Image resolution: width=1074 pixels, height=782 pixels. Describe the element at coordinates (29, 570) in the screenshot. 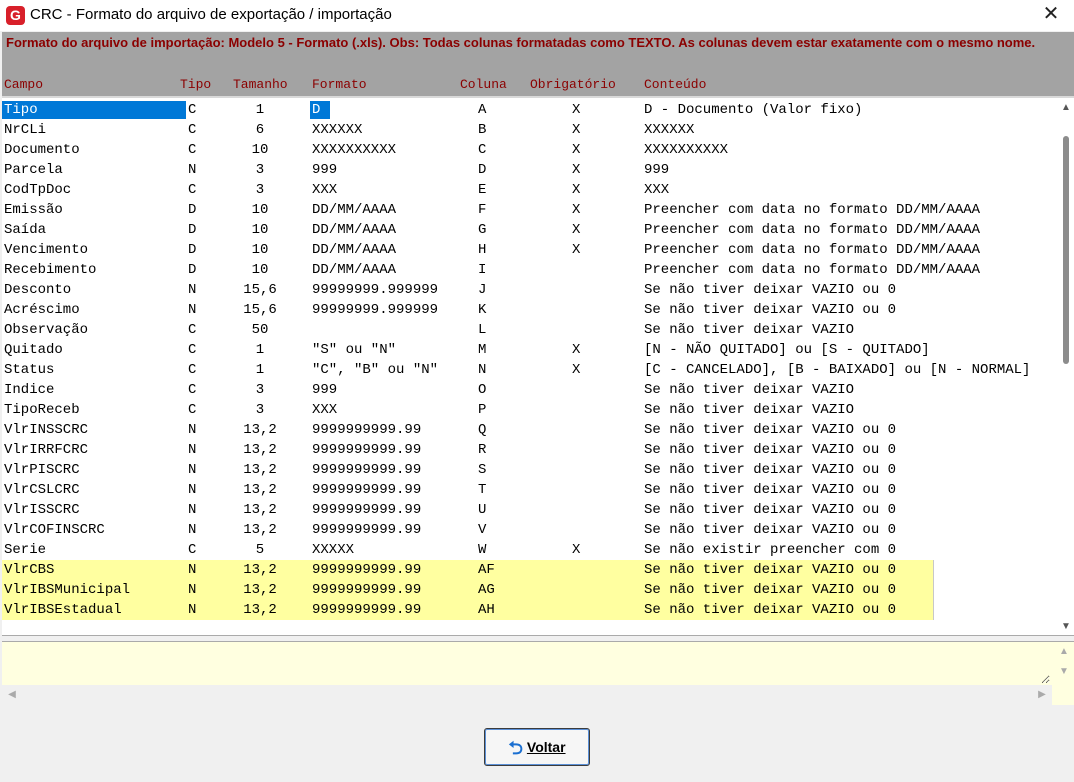

I see `campo-cell: VlrCBS` at that location.